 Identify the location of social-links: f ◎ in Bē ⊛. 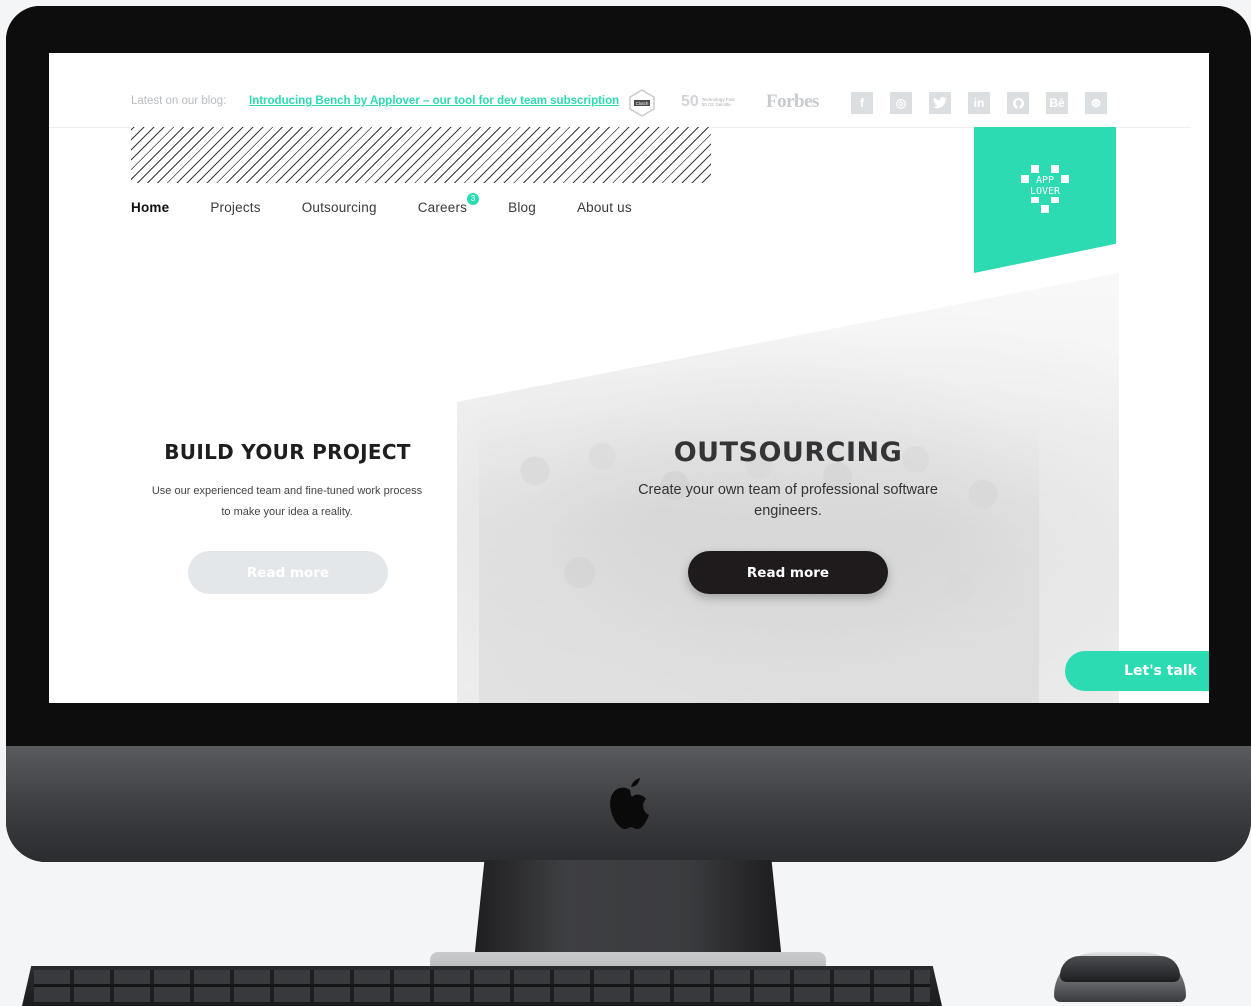
(979, 103).